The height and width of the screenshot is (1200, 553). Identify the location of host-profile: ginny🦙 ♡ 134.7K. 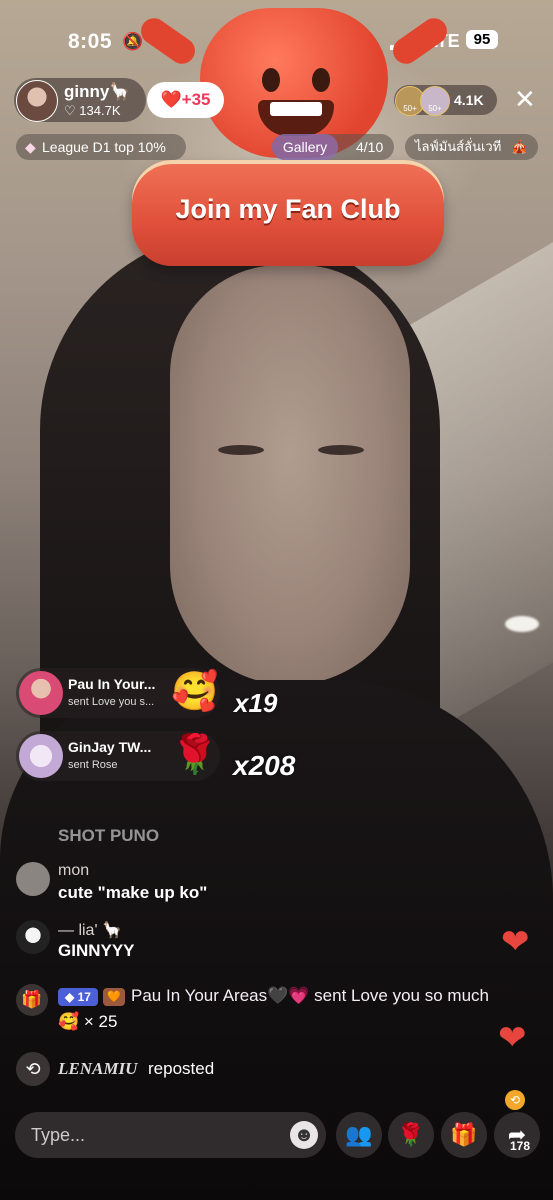
(80, 100).